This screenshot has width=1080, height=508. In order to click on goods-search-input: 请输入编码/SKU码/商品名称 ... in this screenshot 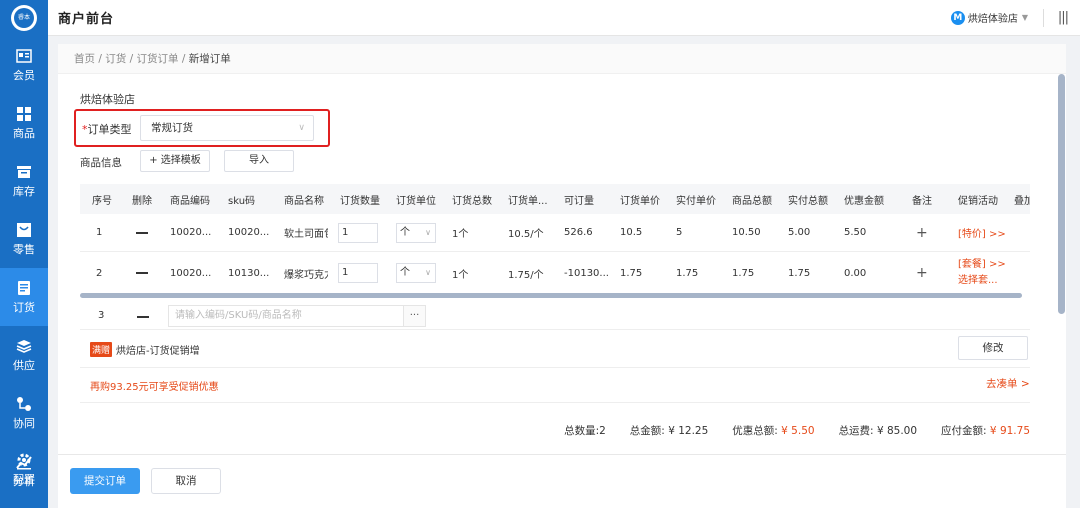, I will do `click(297, 316)`.